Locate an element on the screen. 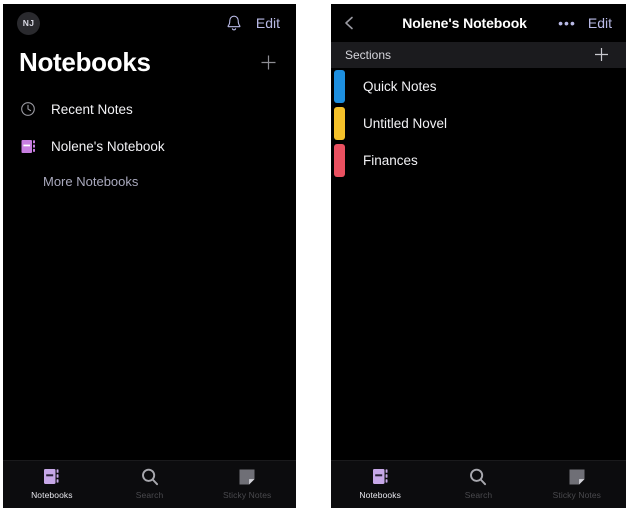 Image resolution: width=626 pixels, height=508 pixels. right-tab-bar: Notebooks Search Sticky Notes is located at coordinates (478, 484).